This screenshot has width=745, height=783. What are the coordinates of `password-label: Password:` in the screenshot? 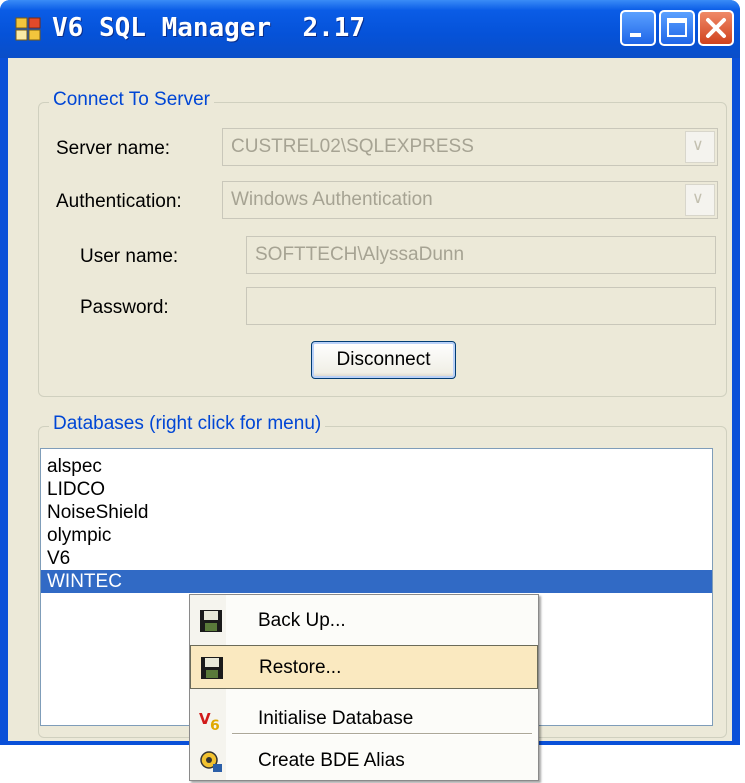 It's located at (124, 307).